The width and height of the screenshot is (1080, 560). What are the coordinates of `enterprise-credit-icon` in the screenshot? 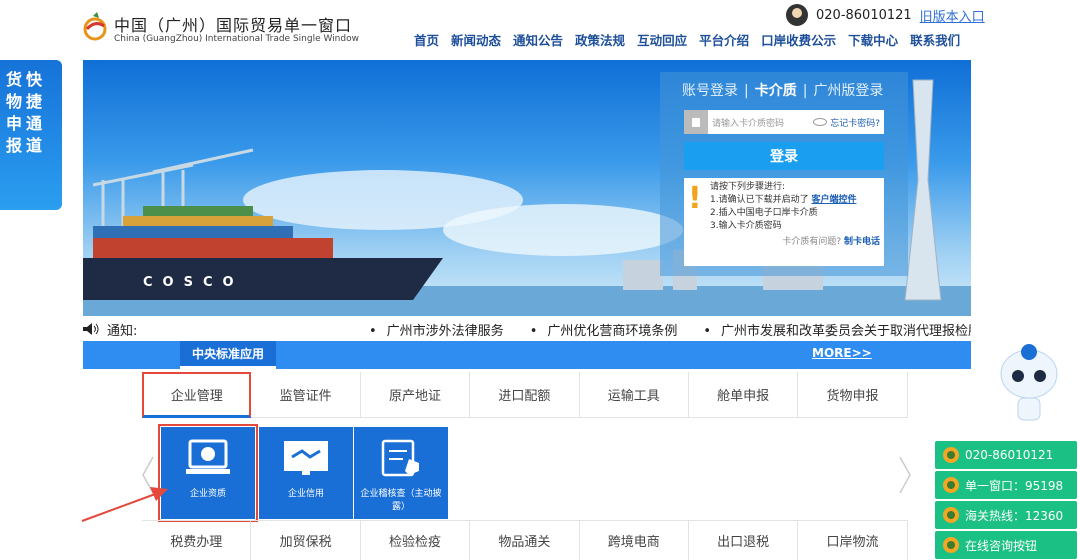 It's located at (306, 458).